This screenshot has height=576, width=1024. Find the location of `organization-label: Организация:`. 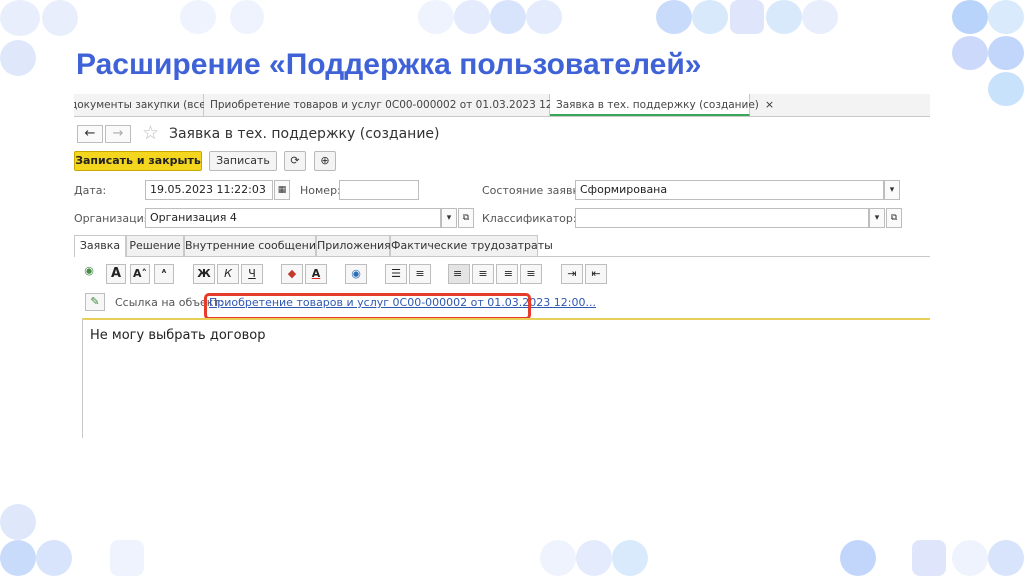

organization-label: Организация: is located at coordinates (114, 218).